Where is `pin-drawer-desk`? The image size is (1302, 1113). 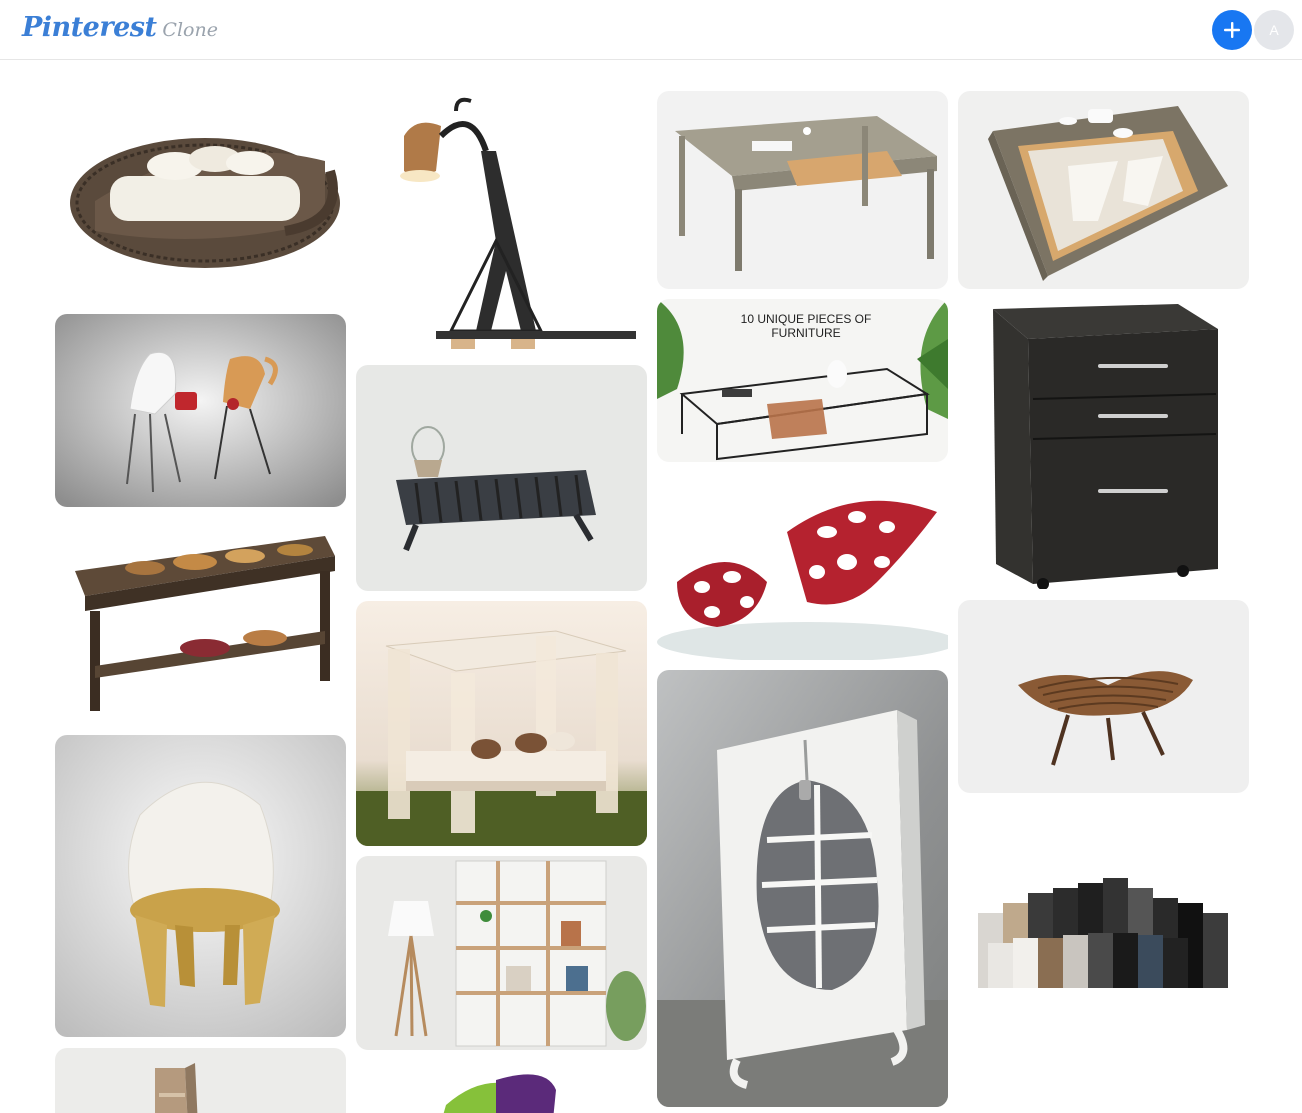 pin-drawer-desk is located at coordinates (802, 190).